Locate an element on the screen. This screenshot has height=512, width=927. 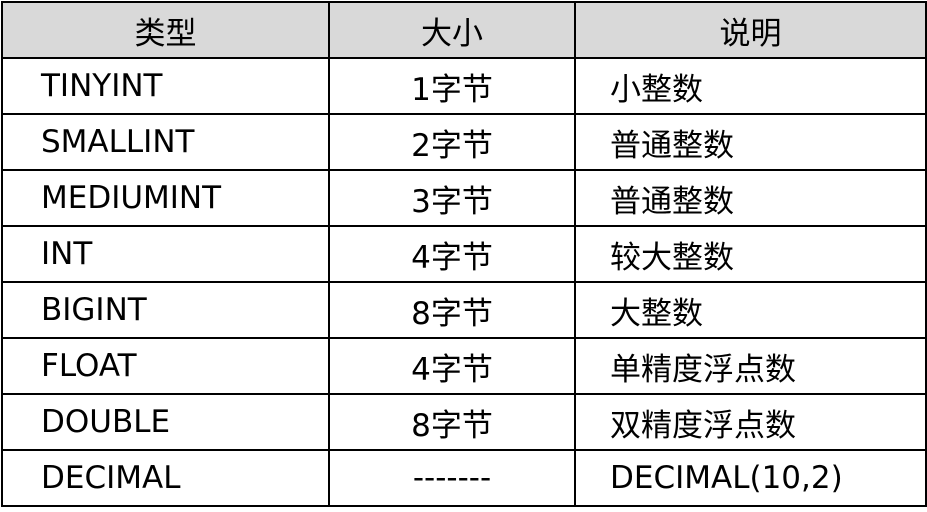
size-cell: 3字节 is located at coordinates (452, 198).